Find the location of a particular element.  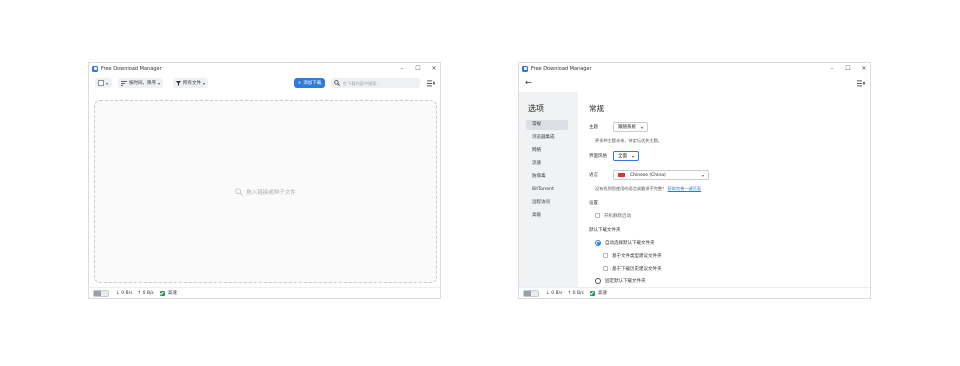

sidebar-item-bittorrent: BitTorrent is located at coordinates (547, 190).